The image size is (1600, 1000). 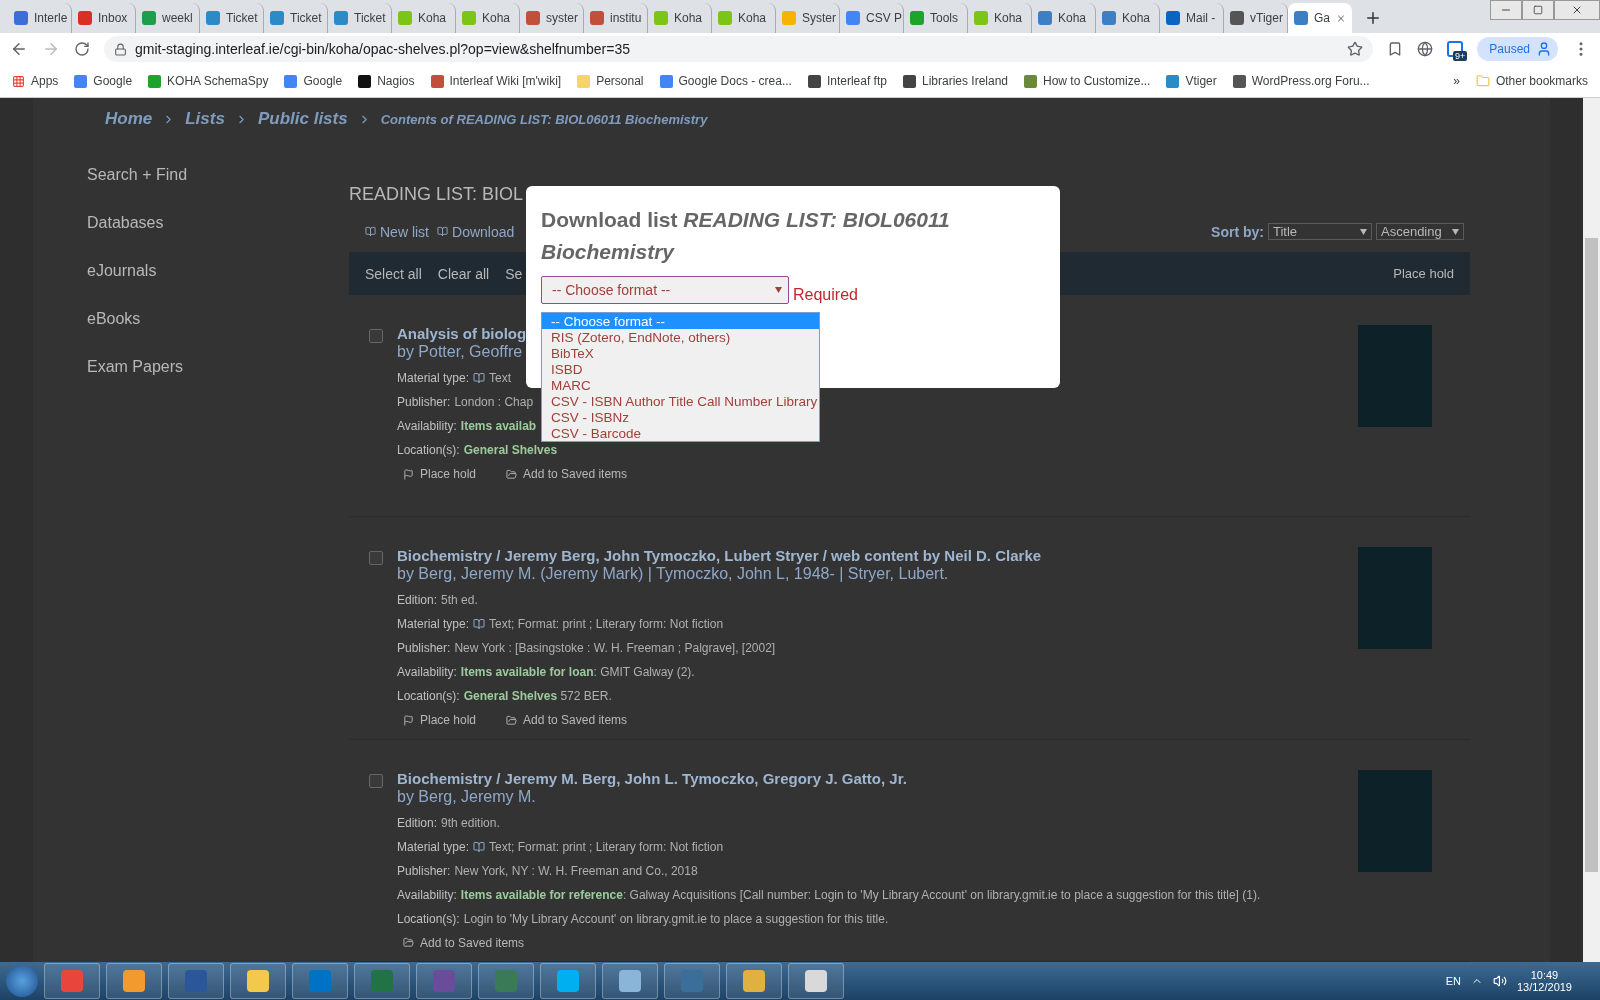 What do you see at coordinates (1499, 981) in the screenshot?
I see `volume-icon` at bounding box center [1499, 981].